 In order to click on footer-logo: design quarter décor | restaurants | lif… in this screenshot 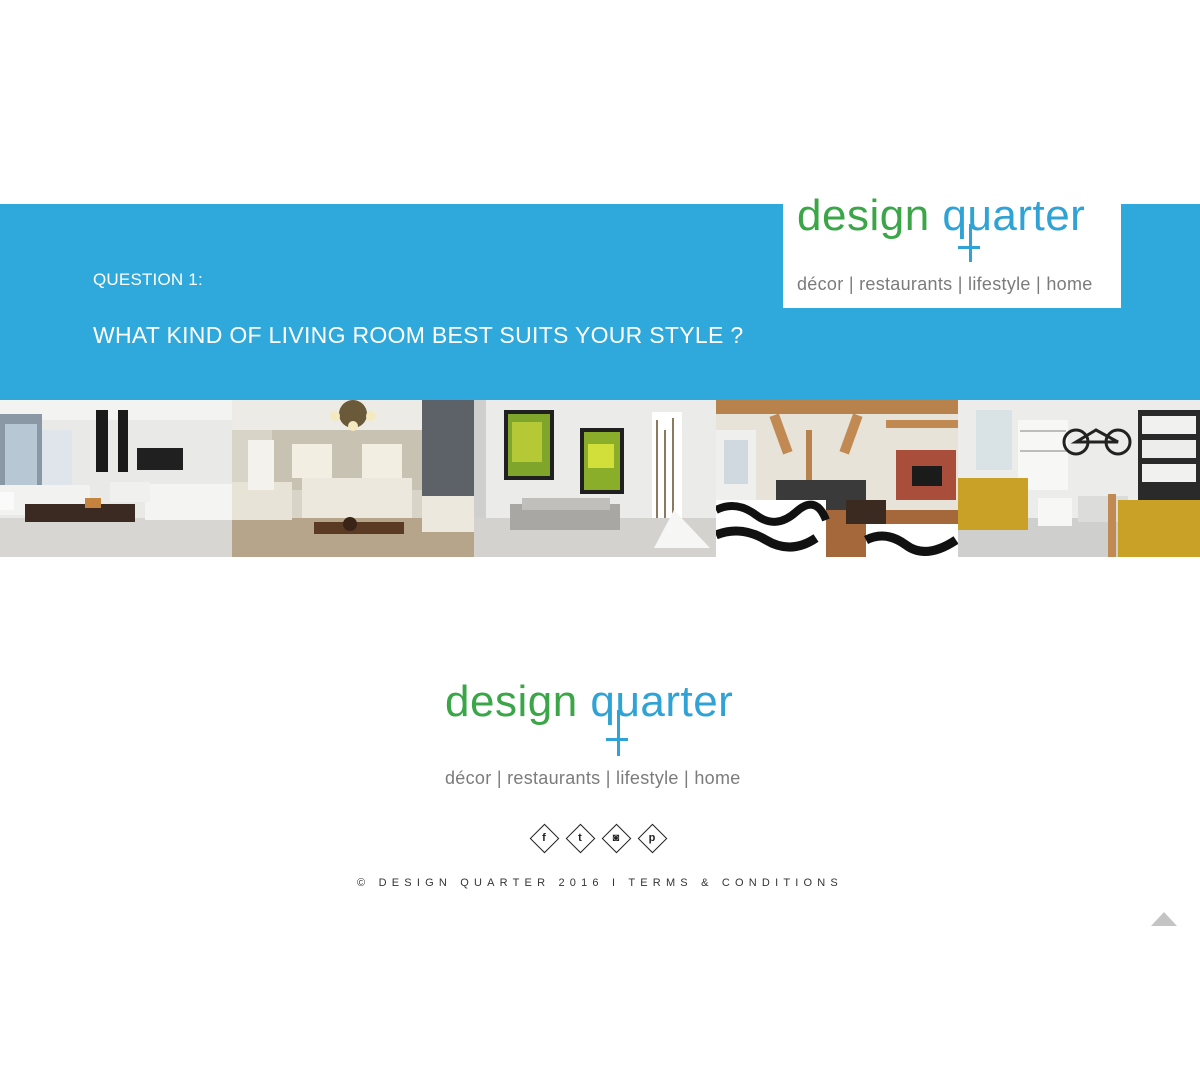, I will do `click(592, 733)`.